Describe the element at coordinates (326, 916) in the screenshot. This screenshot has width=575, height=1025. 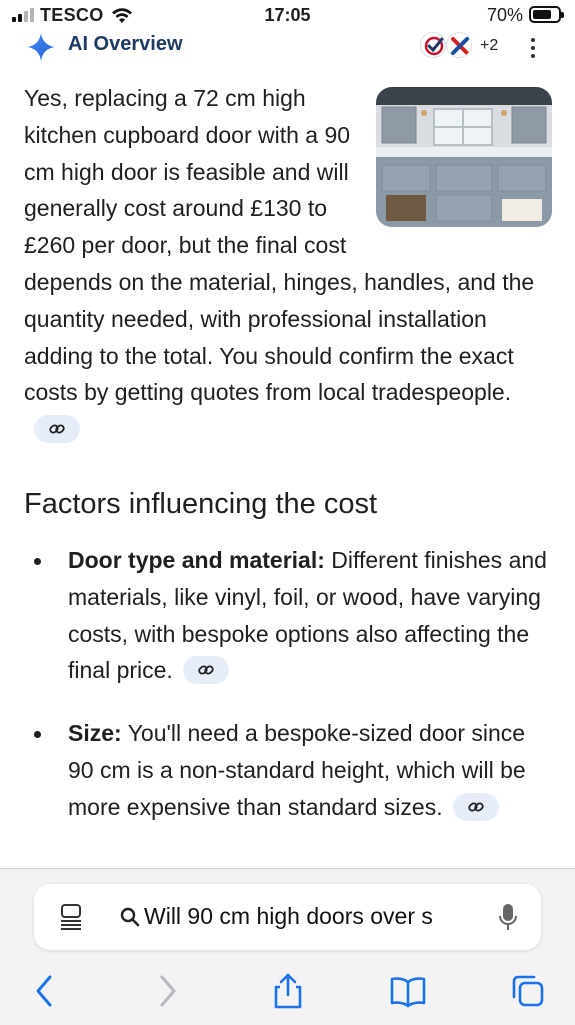
I see `search-query: Will 90 cm high doors over s` at that location.